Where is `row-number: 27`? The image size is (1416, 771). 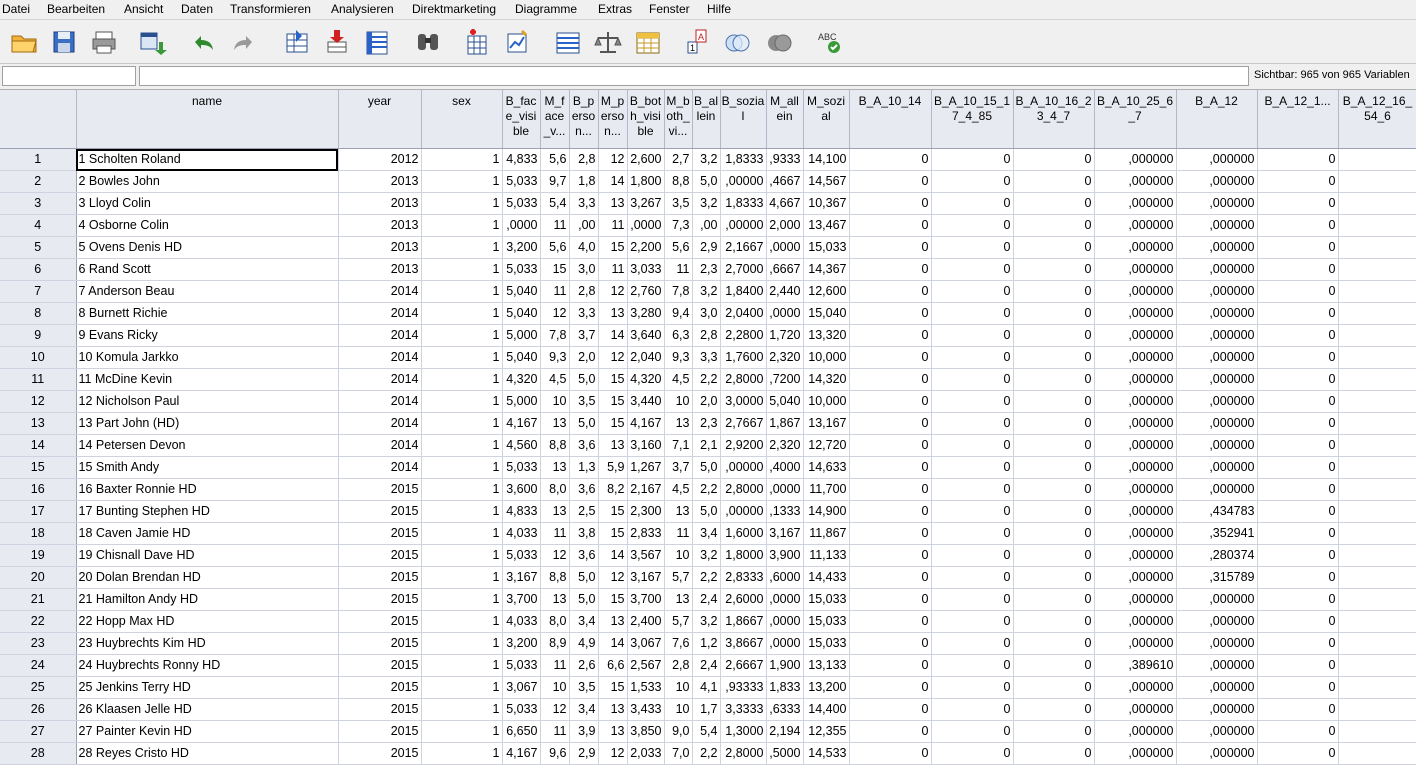
row-number: 27 is located at coordinates (38, 731).